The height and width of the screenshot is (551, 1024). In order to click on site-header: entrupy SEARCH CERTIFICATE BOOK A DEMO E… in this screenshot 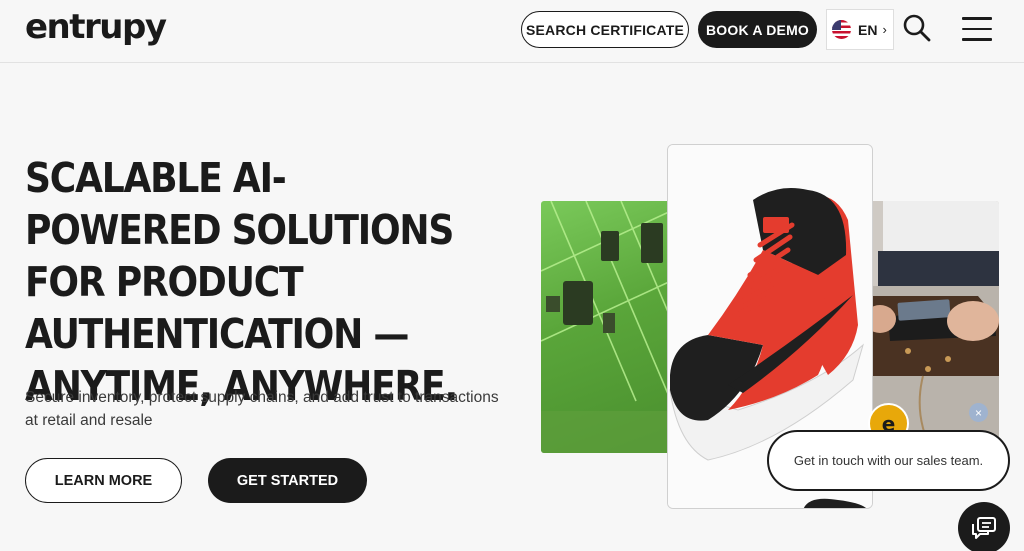, I will do `click(512, 31)`.